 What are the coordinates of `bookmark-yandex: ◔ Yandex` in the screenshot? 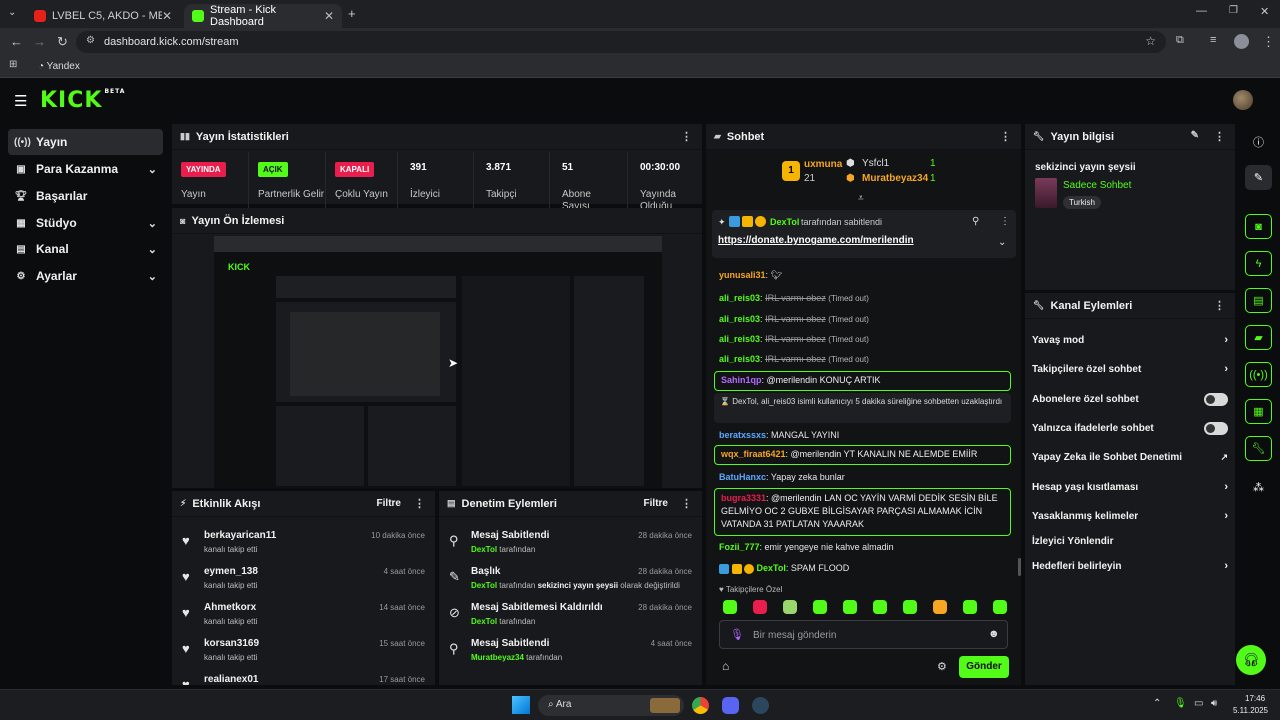 It's located at (59, 66).